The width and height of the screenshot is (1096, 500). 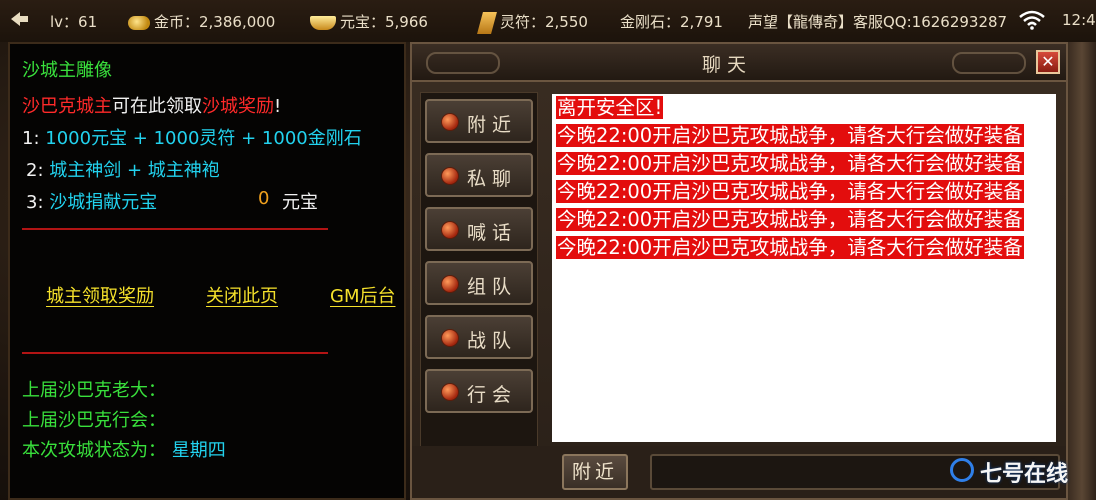 What do you see at coordinates (1079, 20) in the screenshot?
I see `clock: 12:4` at bounding box center [1079, 20].